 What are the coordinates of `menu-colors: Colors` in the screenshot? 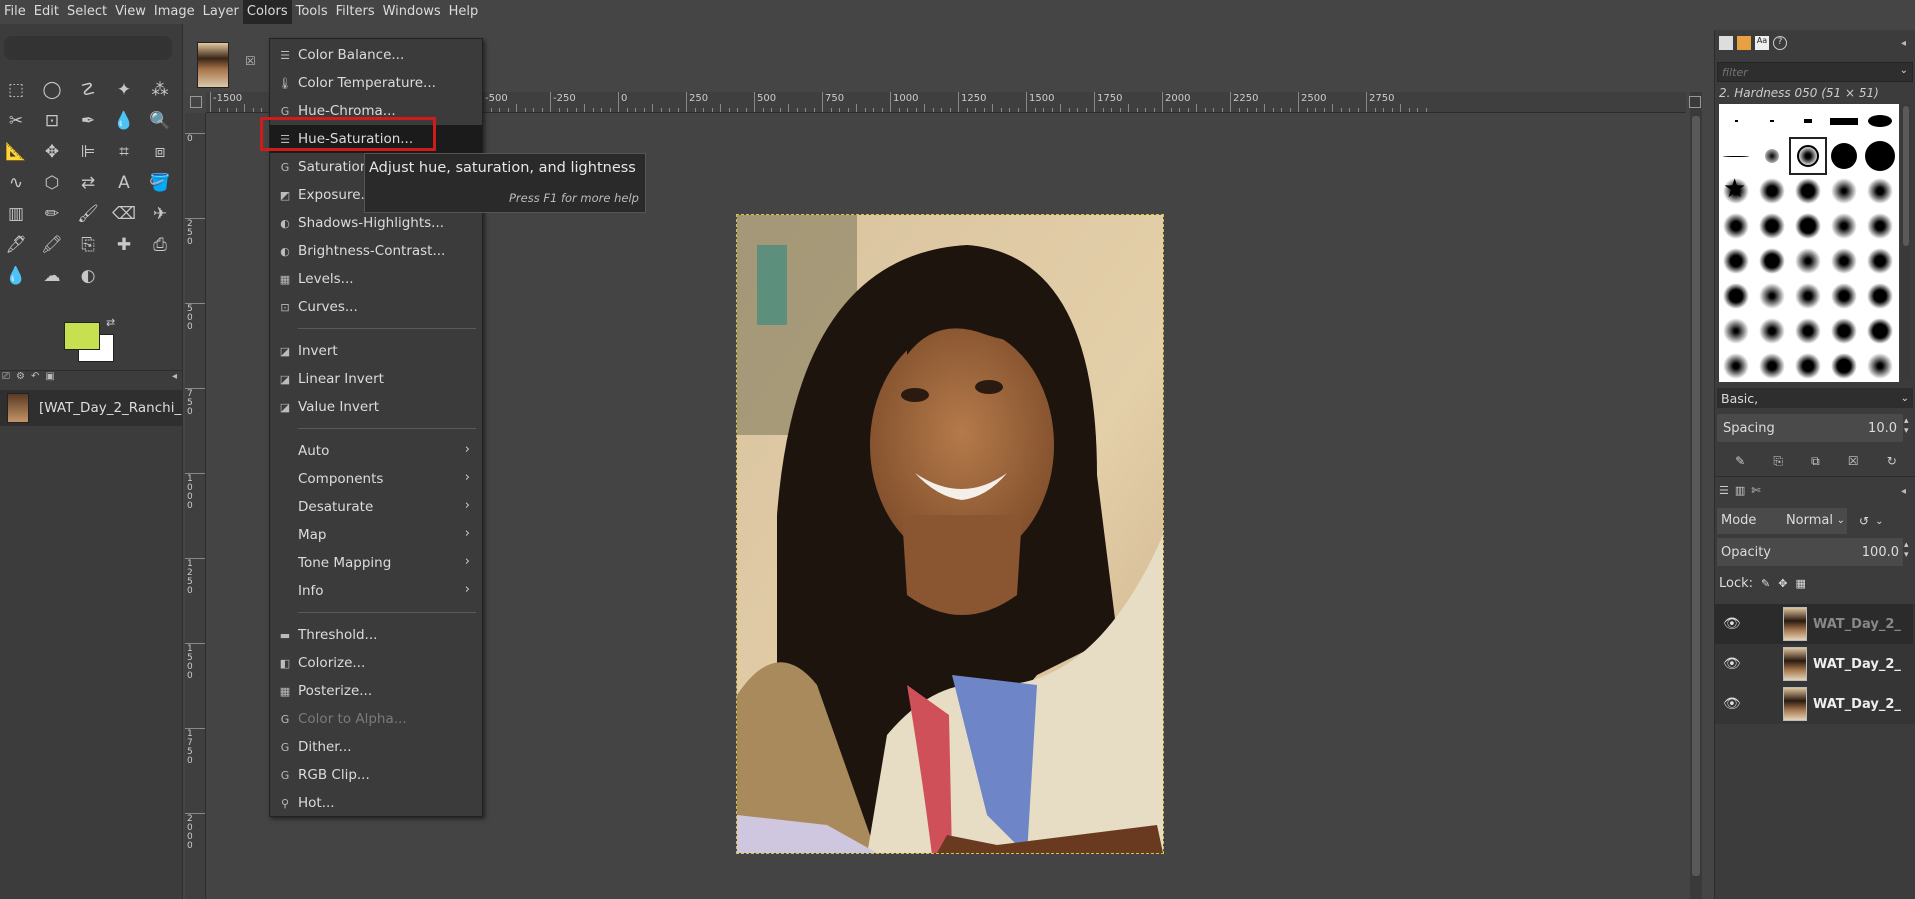 It's located at (267, 12).